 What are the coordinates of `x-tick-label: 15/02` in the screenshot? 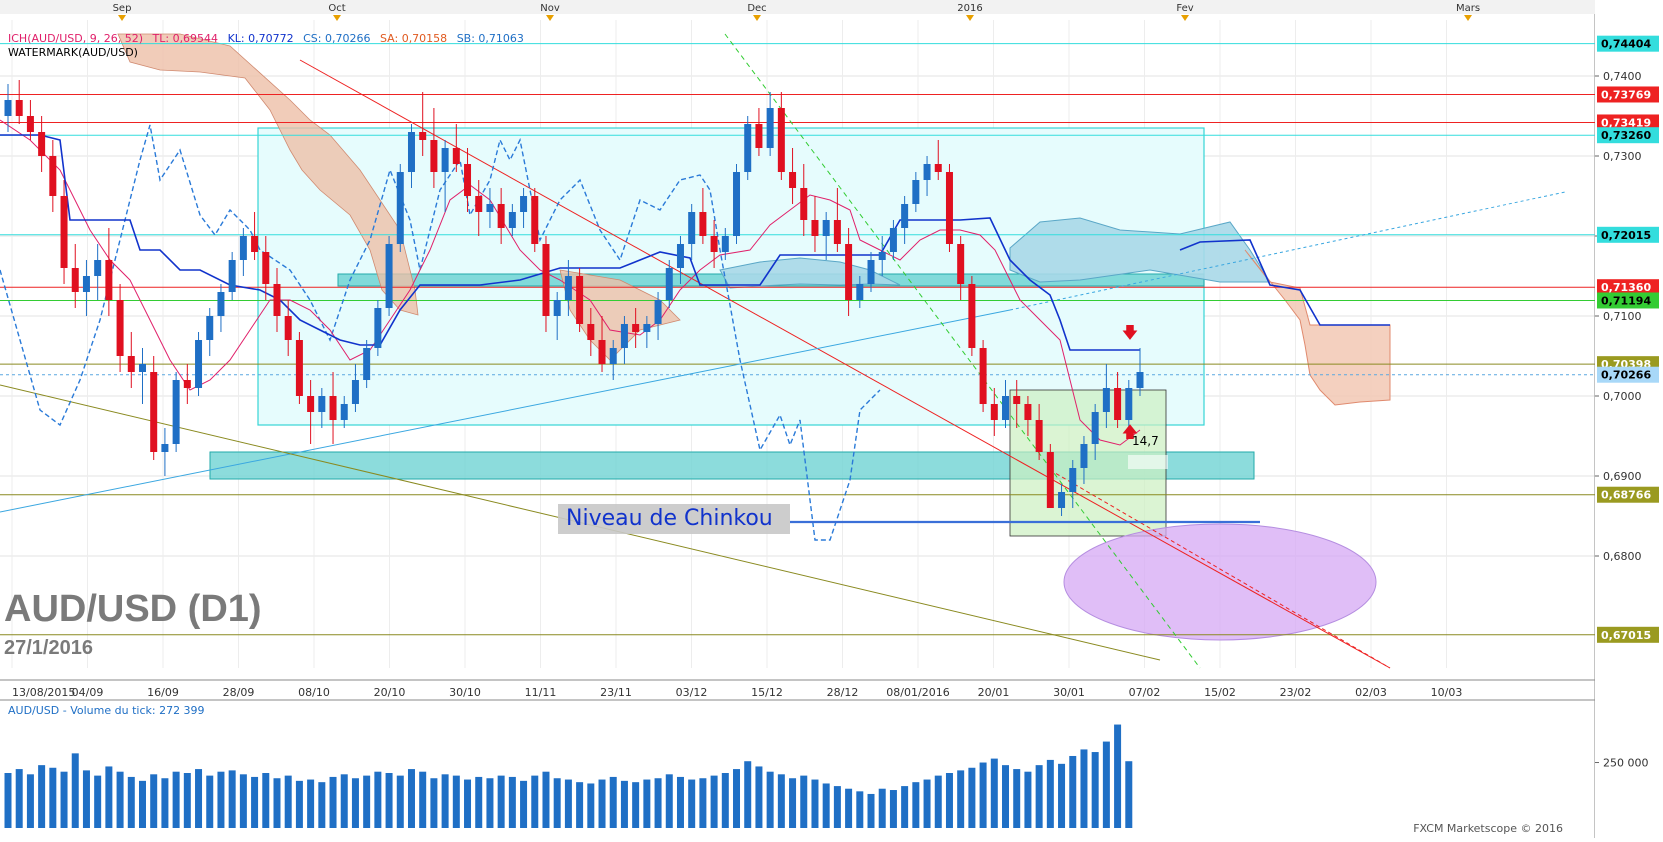 It's located at (1220, 692).